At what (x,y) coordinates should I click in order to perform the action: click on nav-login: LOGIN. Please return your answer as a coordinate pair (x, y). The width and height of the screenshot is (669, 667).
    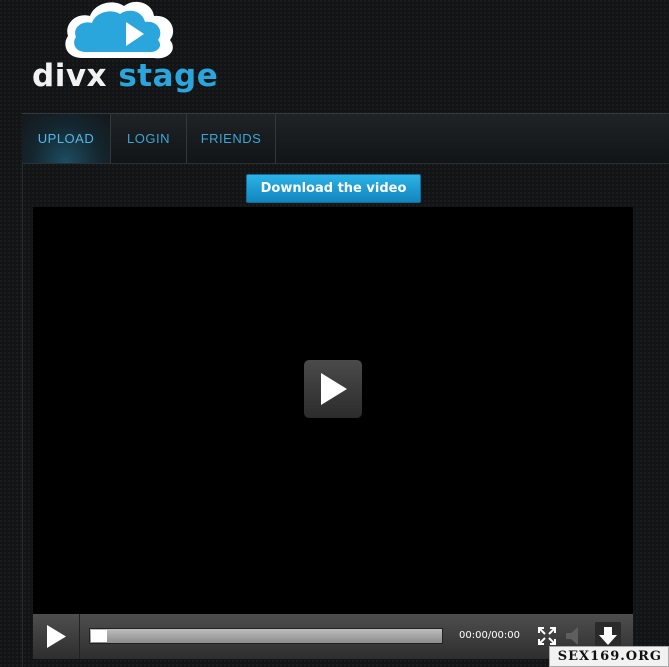
    Looking at the image, I should click on (149, 138).